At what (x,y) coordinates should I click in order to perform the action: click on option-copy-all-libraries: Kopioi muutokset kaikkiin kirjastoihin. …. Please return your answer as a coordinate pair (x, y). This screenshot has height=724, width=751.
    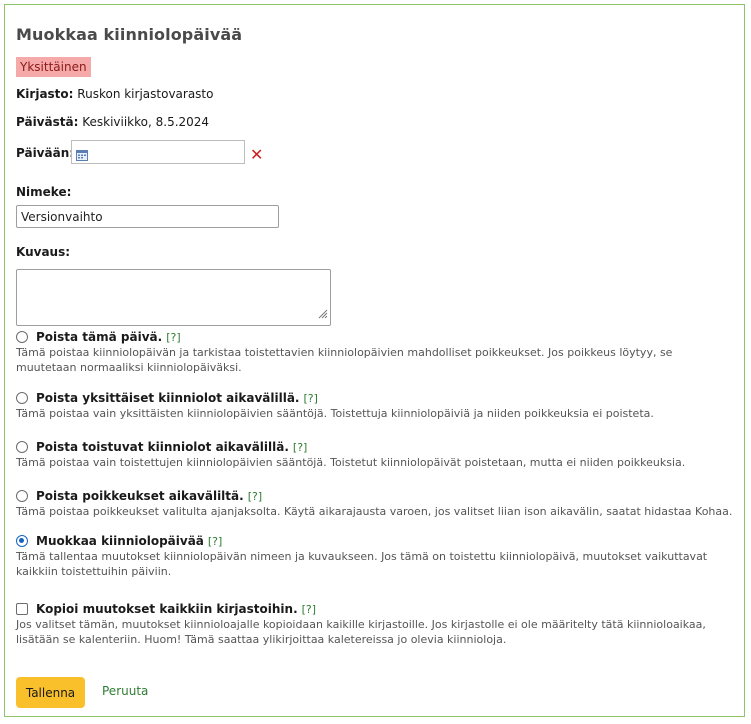
    Looking at the image, I should click on (376, 624).